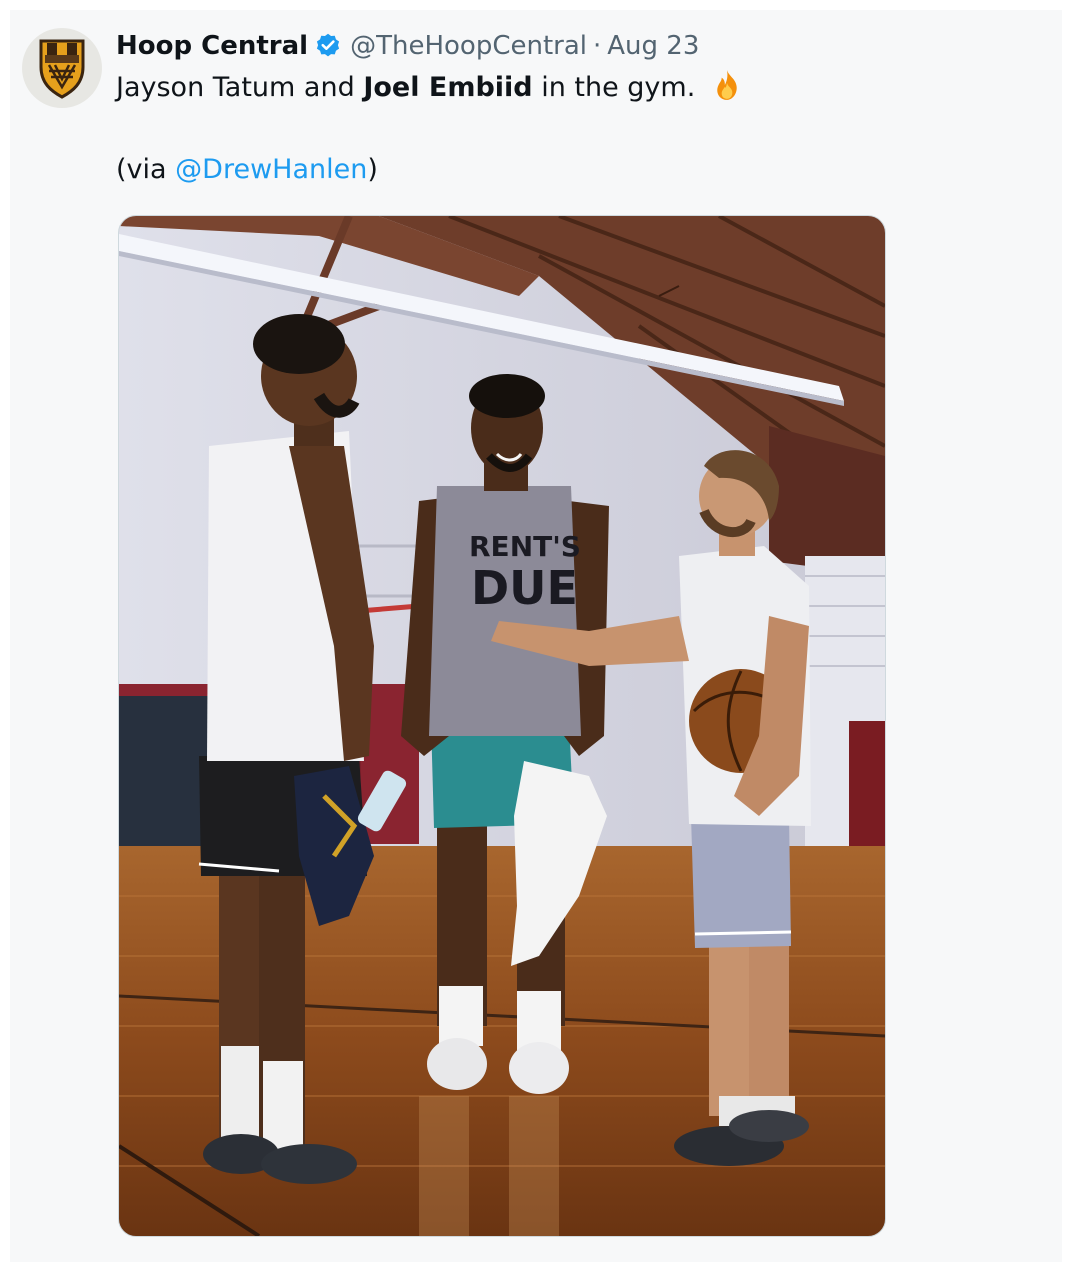 The image size is (1072, 1272). I want to click on tweet-date: Aug 23, so click(653, 46).